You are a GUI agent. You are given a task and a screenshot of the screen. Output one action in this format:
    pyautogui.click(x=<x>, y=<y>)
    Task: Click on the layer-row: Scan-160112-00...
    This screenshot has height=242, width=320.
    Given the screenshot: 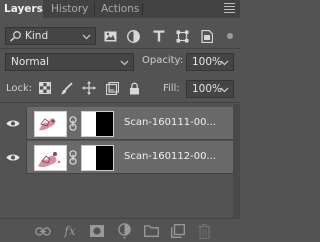 What is the action you would take?
    pyautogui.click(x=116, y=157)
    